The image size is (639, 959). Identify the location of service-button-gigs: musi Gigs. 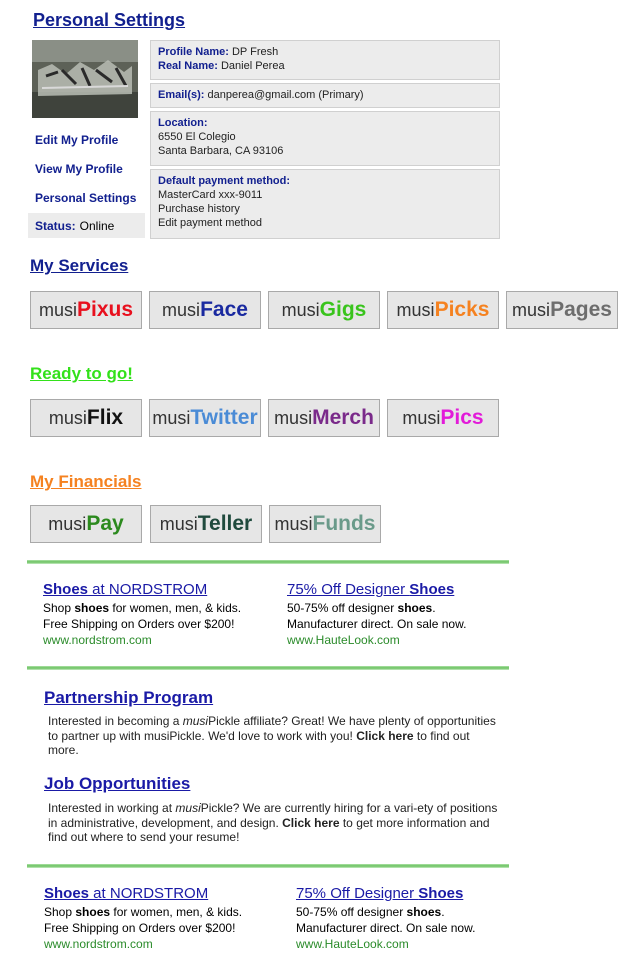
(324, 310).